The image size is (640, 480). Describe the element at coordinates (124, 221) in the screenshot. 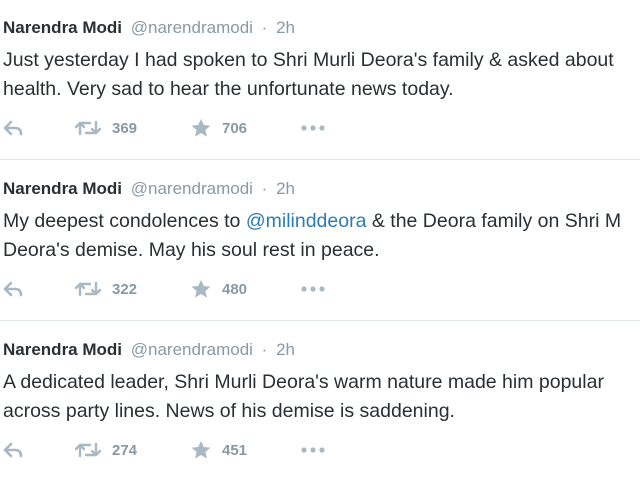

I see `tweet-text-segment: My deepest condolences to` at that location.